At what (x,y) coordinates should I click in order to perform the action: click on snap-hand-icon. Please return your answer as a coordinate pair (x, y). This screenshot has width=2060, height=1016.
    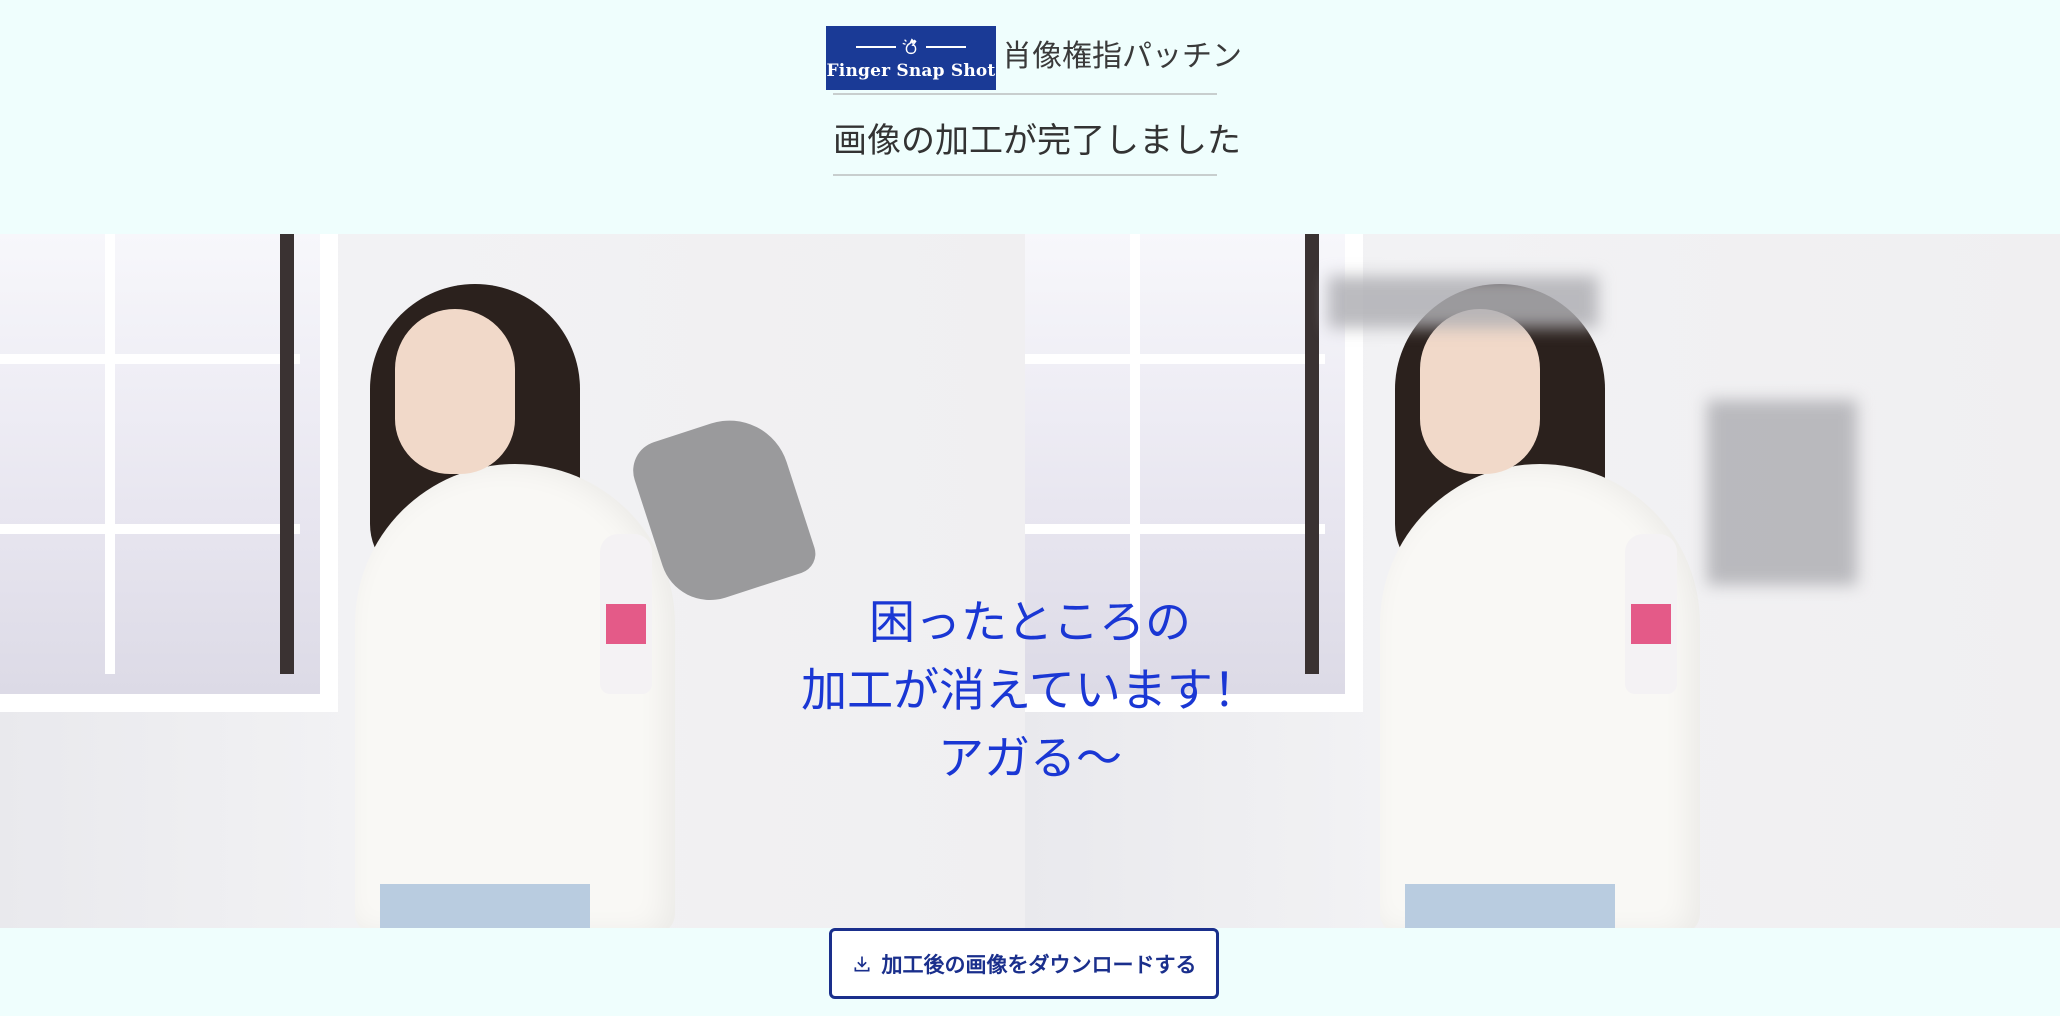
    Looking at the image, I should click on (909, 45).